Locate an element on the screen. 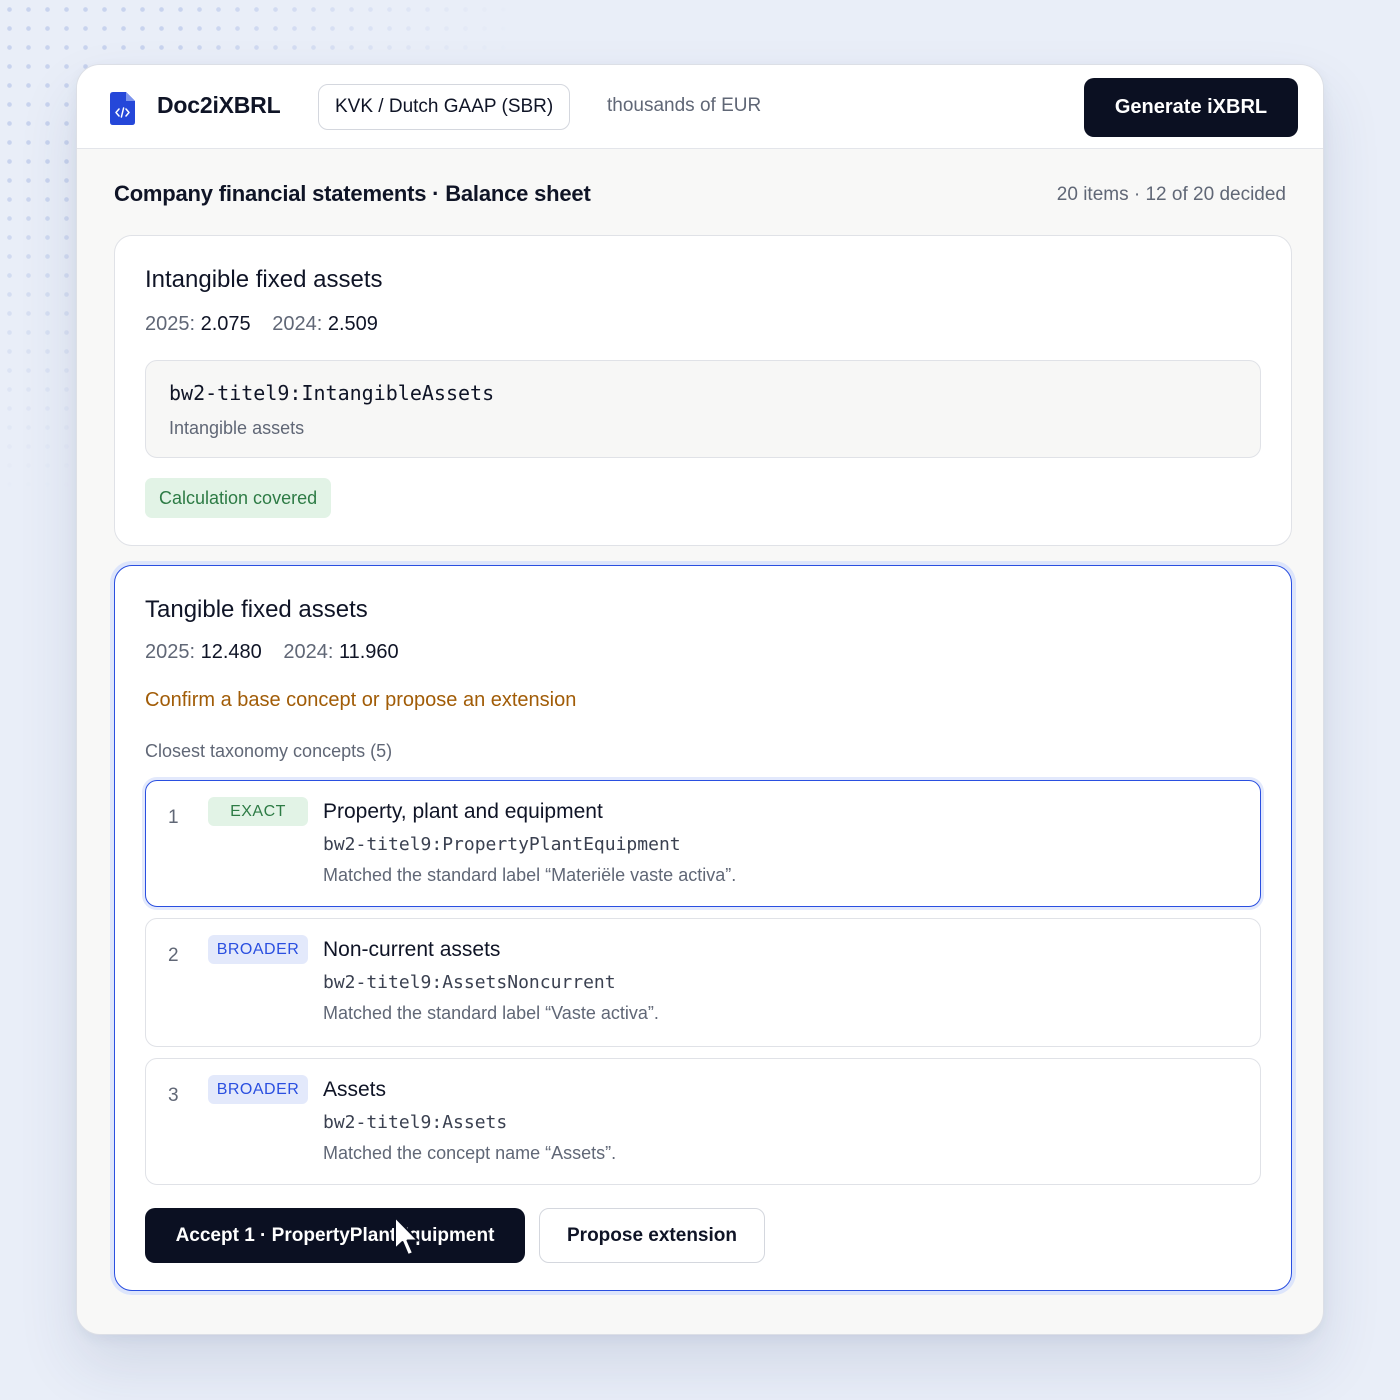  candidate-qname: bw2-titel9:Assets is located at coordinates (415, 1122).